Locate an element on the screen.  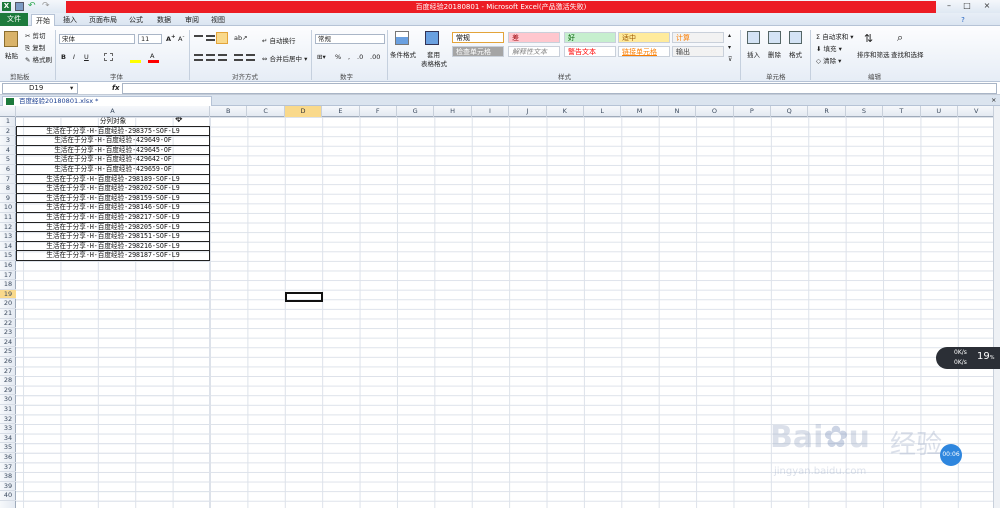
column-header-k: K is located at coordinates (565, 111).